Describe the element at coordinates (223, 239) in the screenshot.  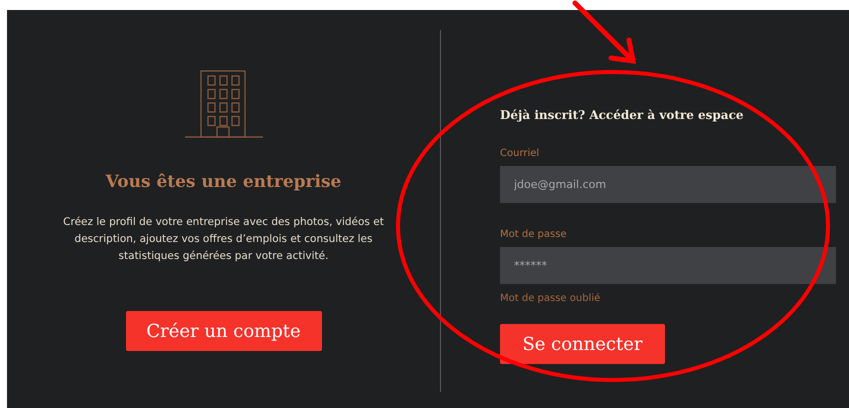
I see `description-text: Créez le profil de votre entreprise avec des photos, vidéos et description, ajoutez vos offres d’emplois et consultez les statistiques générées par votre activité.` at that location.